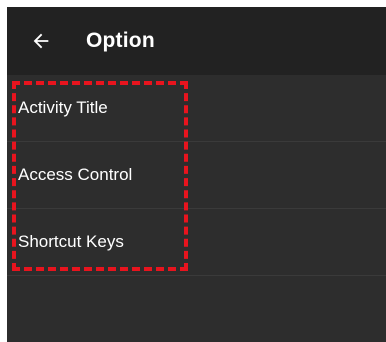  Describe the element at coordinates (120, 40) in the screenshot. I see `page-title: Option` at that location.